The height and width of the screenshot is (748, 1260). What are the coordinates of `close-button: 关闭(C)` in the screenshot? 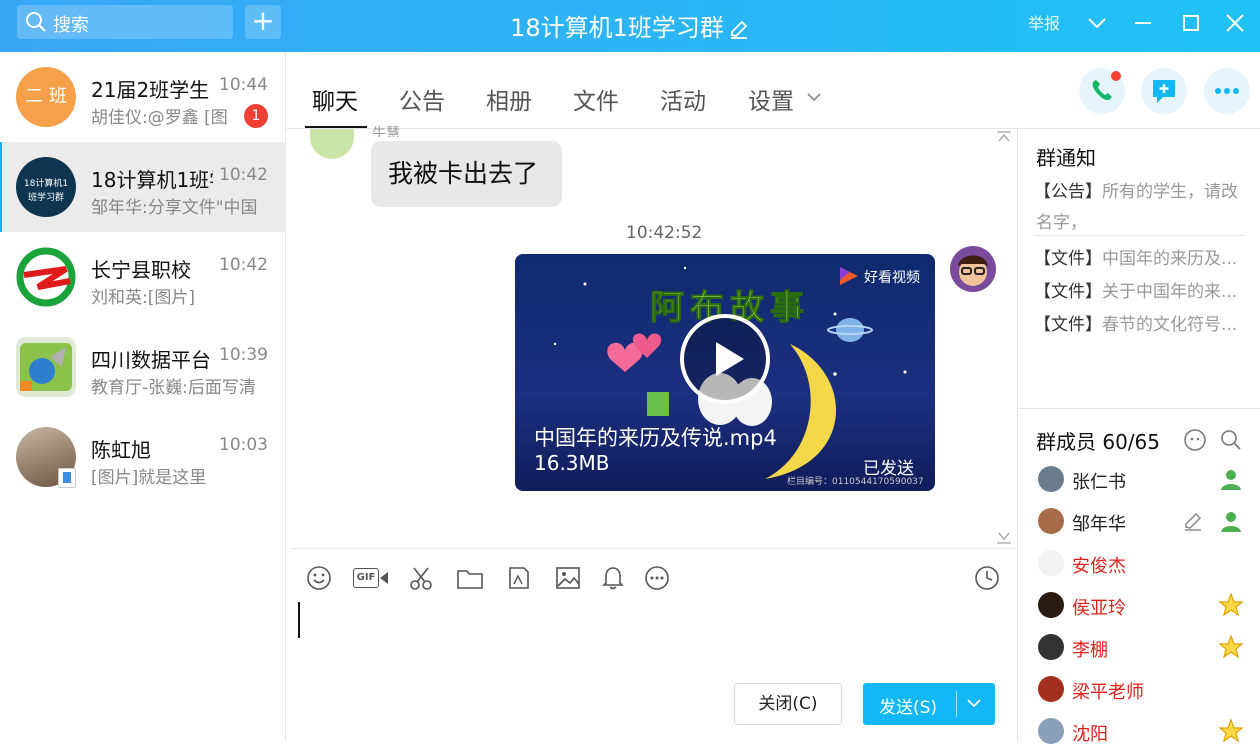 It's located at (788, 704).